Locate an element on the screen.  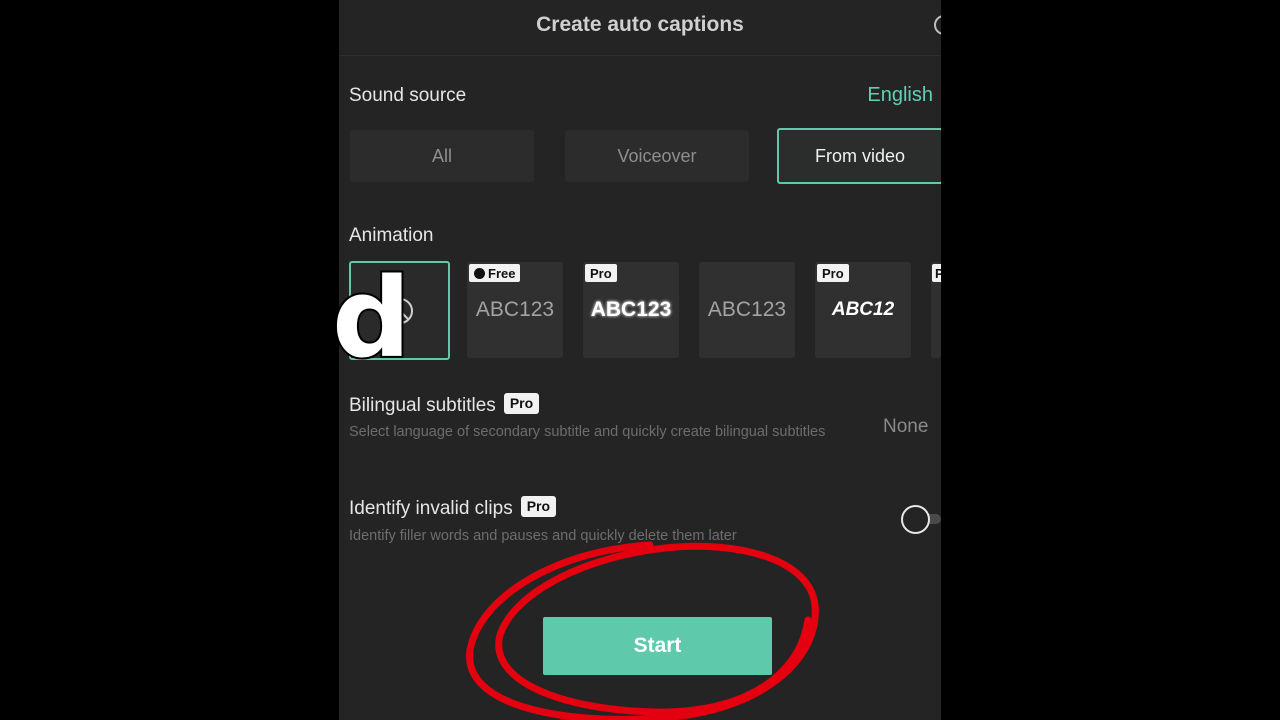
panel-header: Create auto captions is located at coordinates (640, 28).